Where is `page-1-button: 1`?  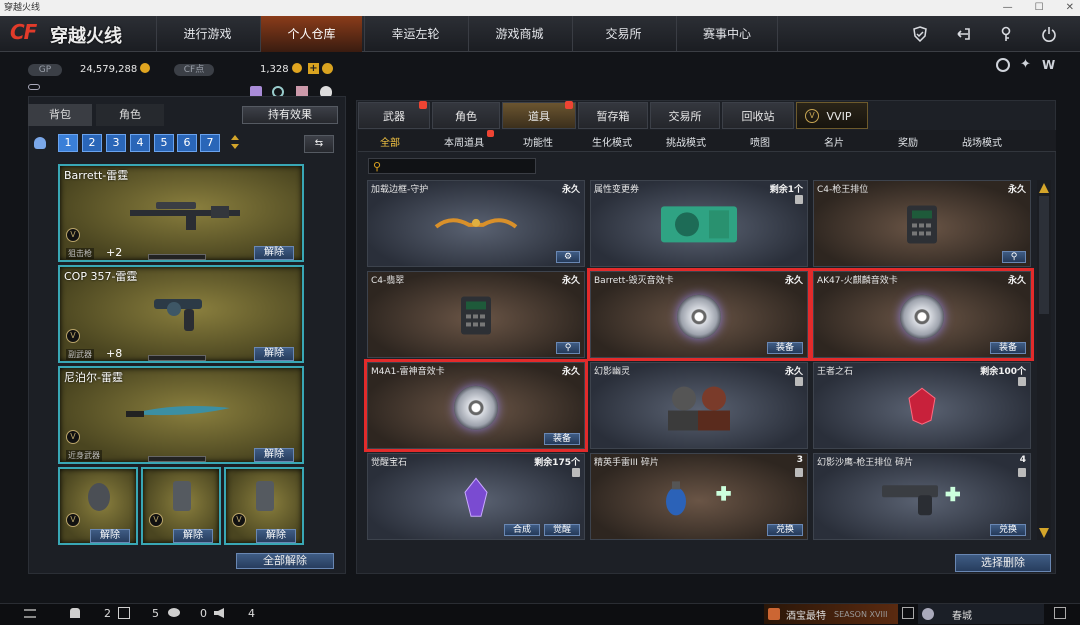 page-1-button: 1 is located at coordinates (68, 143).